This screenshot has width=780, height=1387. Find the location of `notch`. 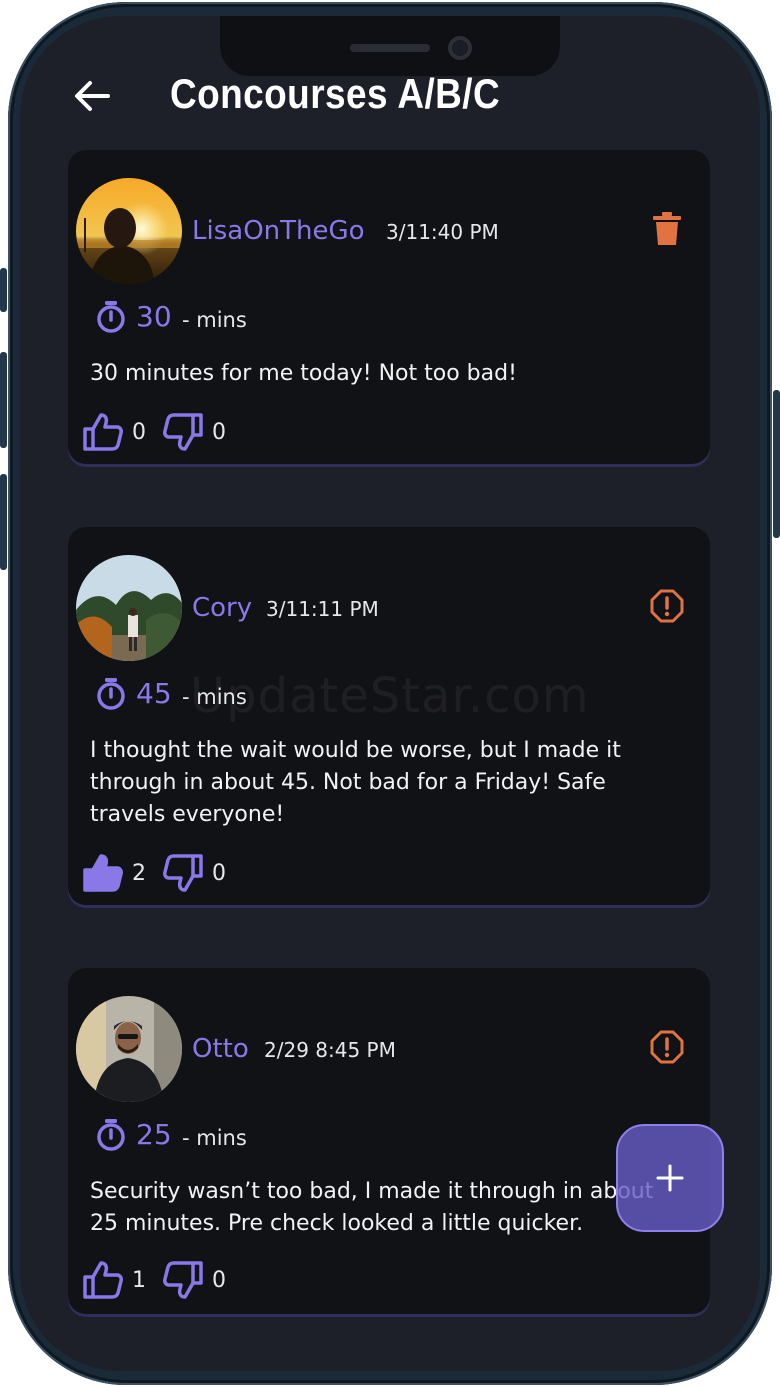

notch is located at coordinates (390, 46).